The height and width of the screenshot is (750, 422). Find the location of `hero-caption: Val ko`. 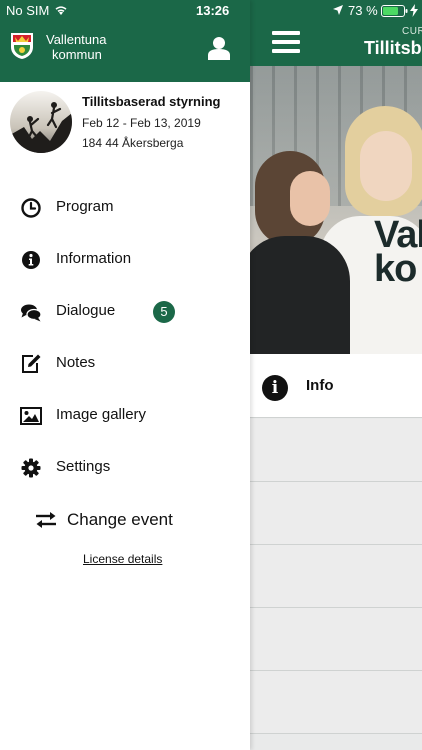

hero-caption: Val ko is located at coordinates (398, 252).